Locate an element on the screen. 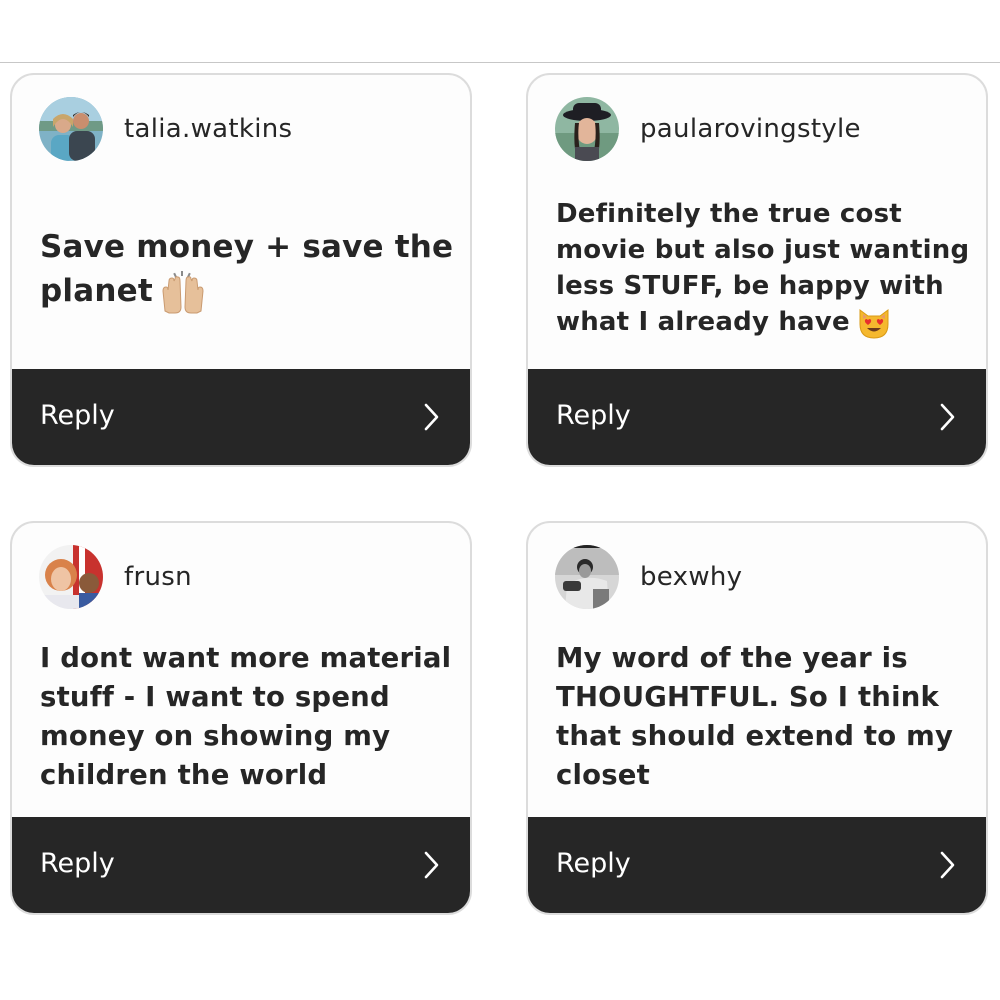 This screenshot has height=1000, width=1000. username: frusn is located at coordinates (158, 577).